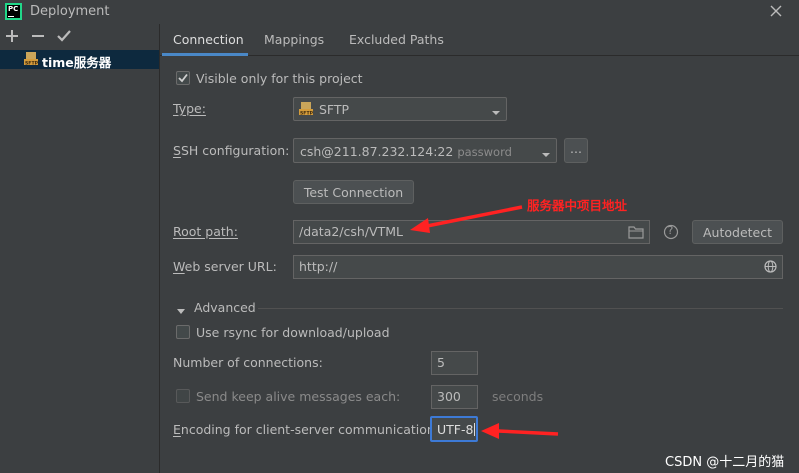  Describe the element at coordinates (13, 9) in the screenshot. I see `app-logo-text: PC` at that location.